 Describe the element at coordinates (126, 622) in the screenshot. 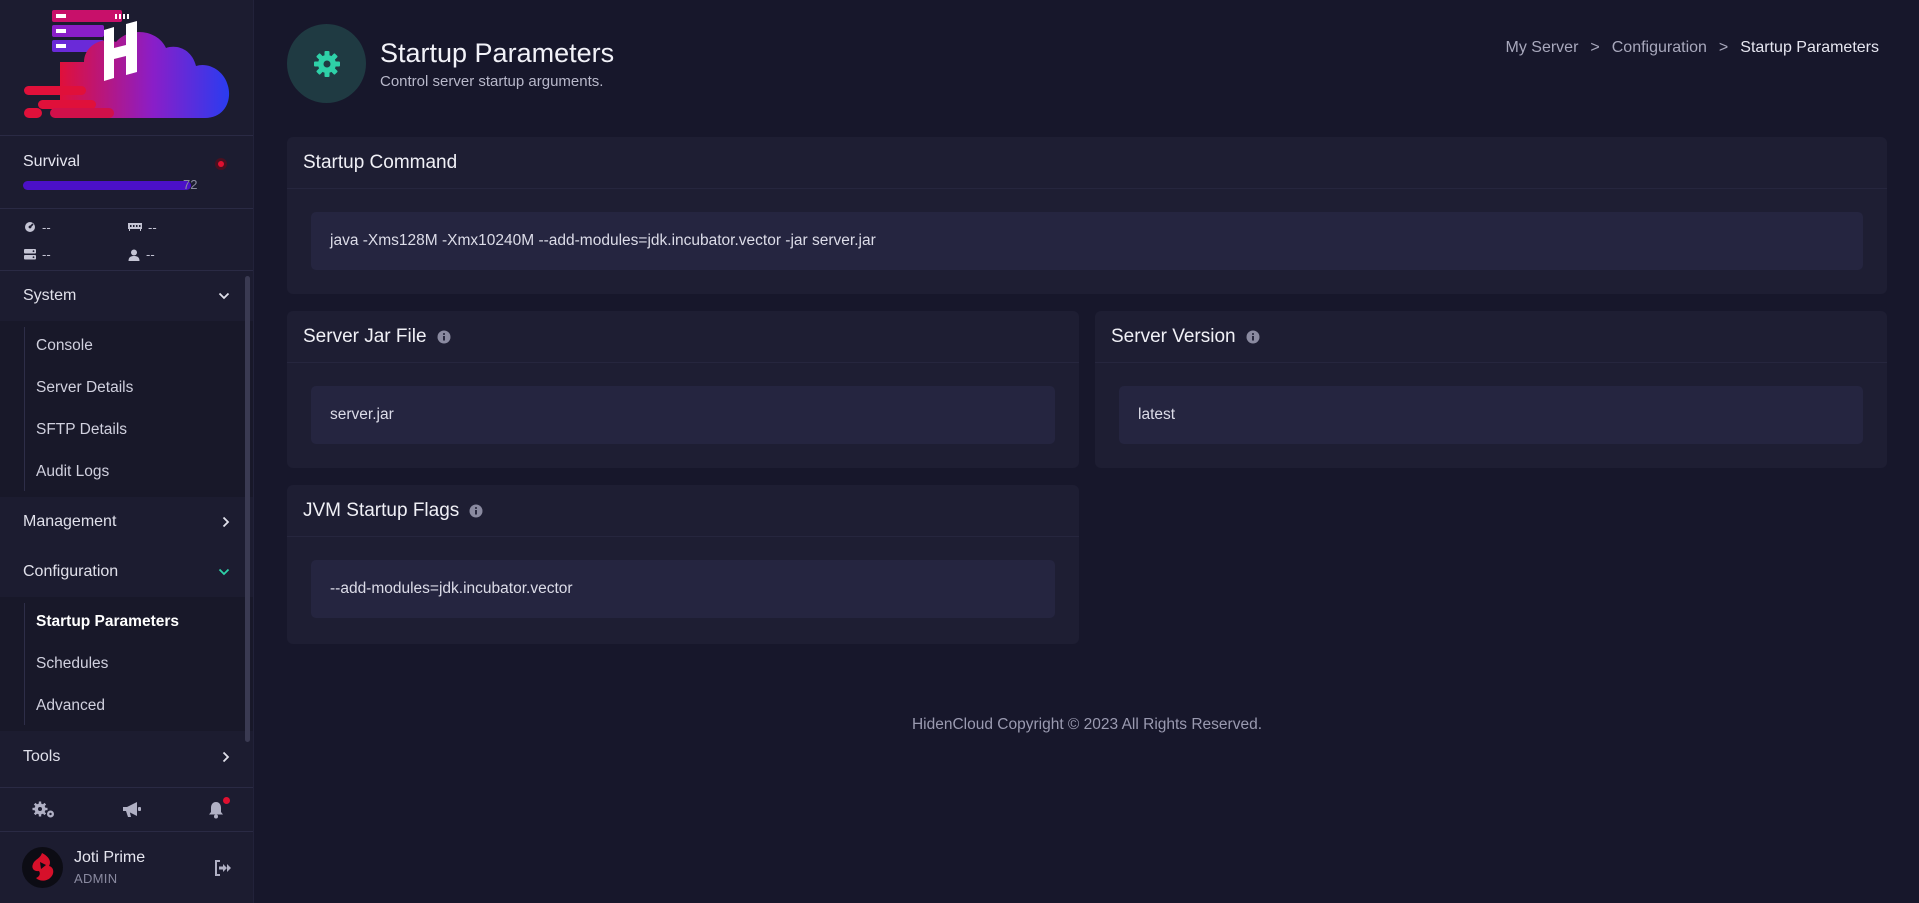

I see `sidebar-item-startup-parameters: Startup Parameters` at that location.